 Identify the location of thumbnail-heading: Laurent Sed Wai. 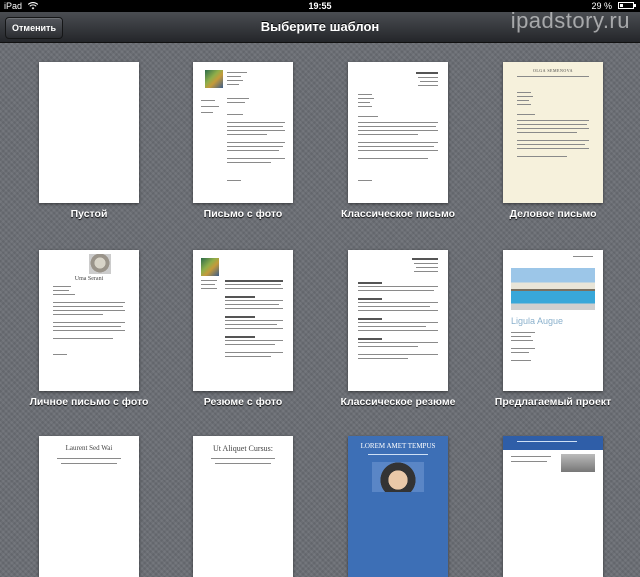
(89, 448).